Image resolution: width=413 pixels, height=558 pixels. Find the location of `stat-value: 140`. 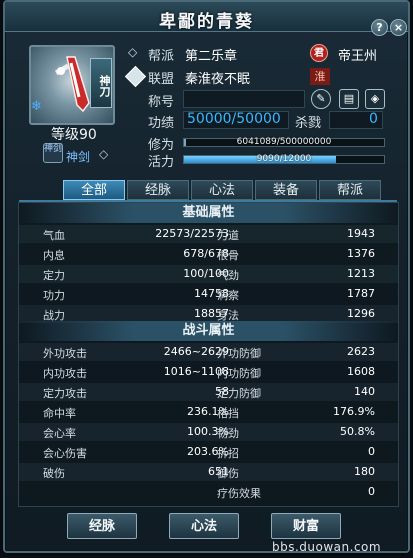

stat-value: 140 is located at coordinates (364, 391).